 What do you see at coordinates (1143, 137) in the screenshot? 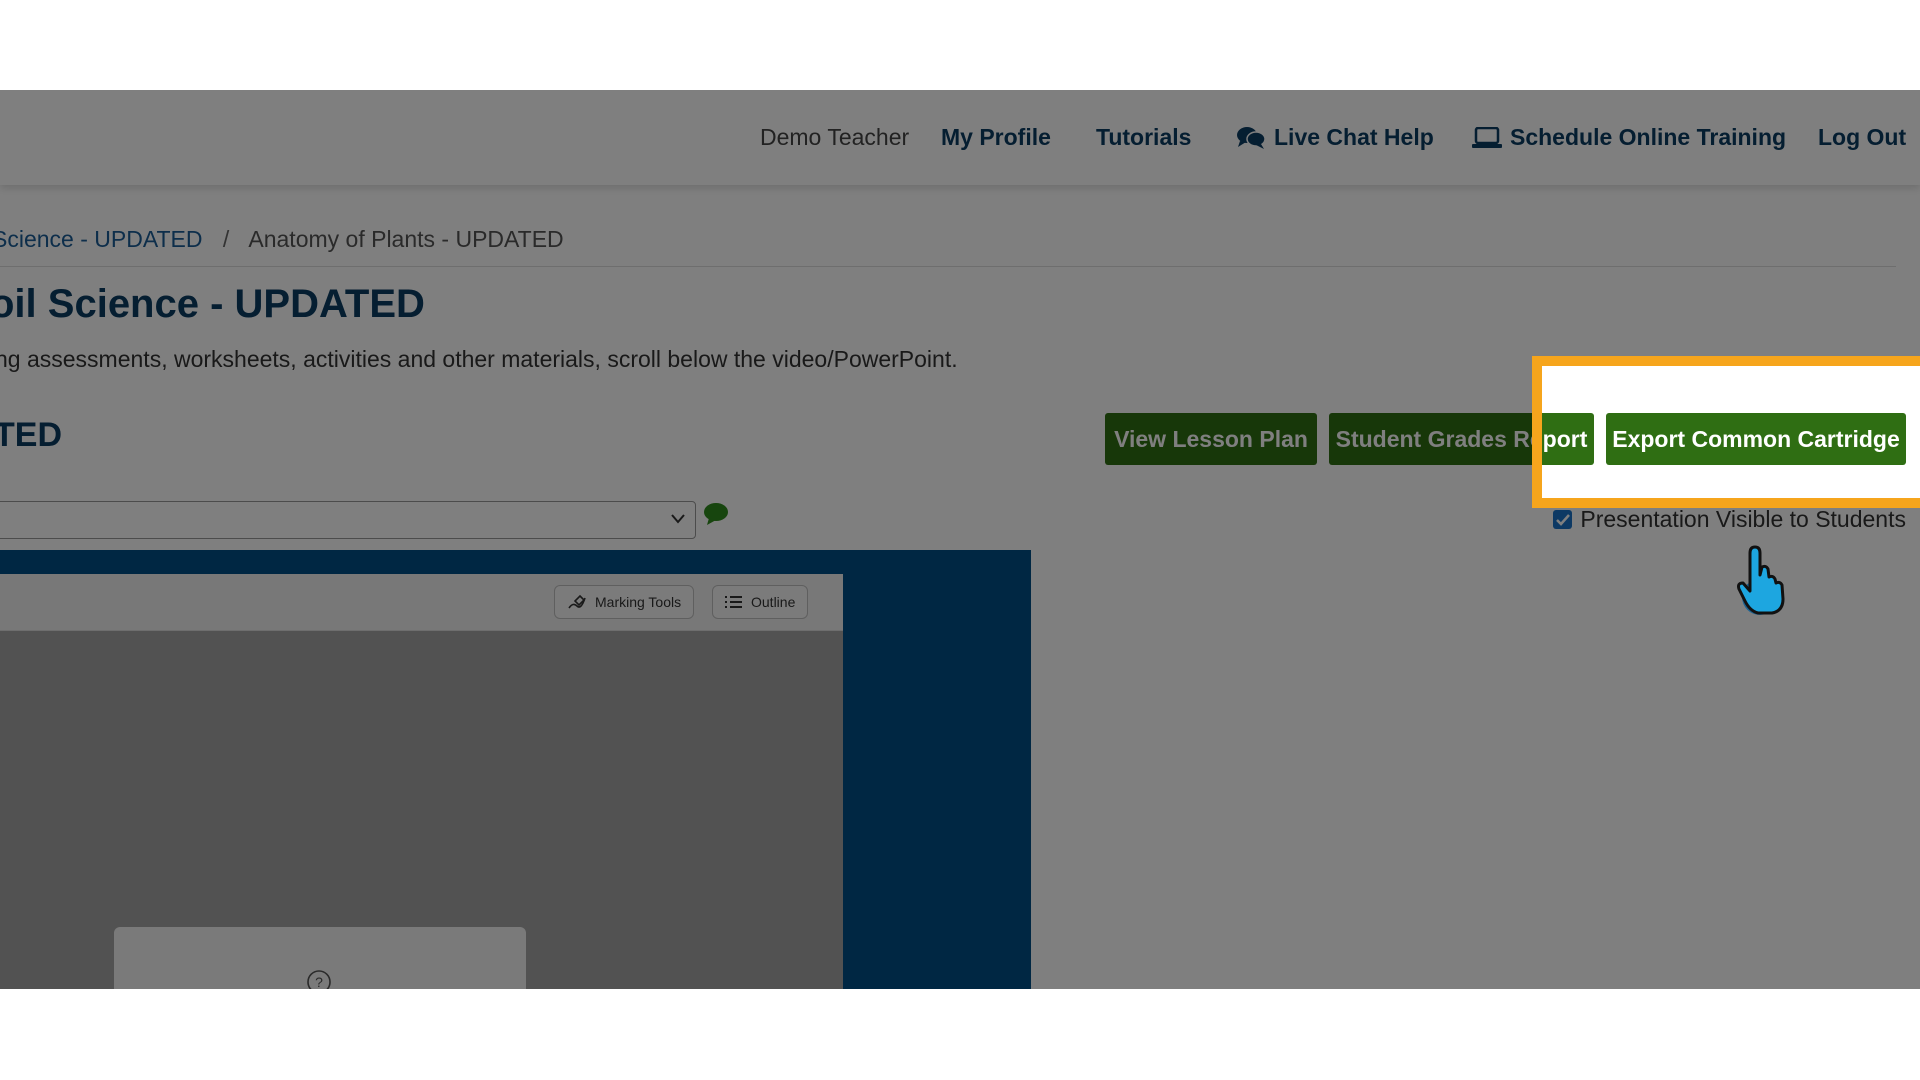
I see `nav-tutorials: Tutorials` at bounding box center [1143, 137].